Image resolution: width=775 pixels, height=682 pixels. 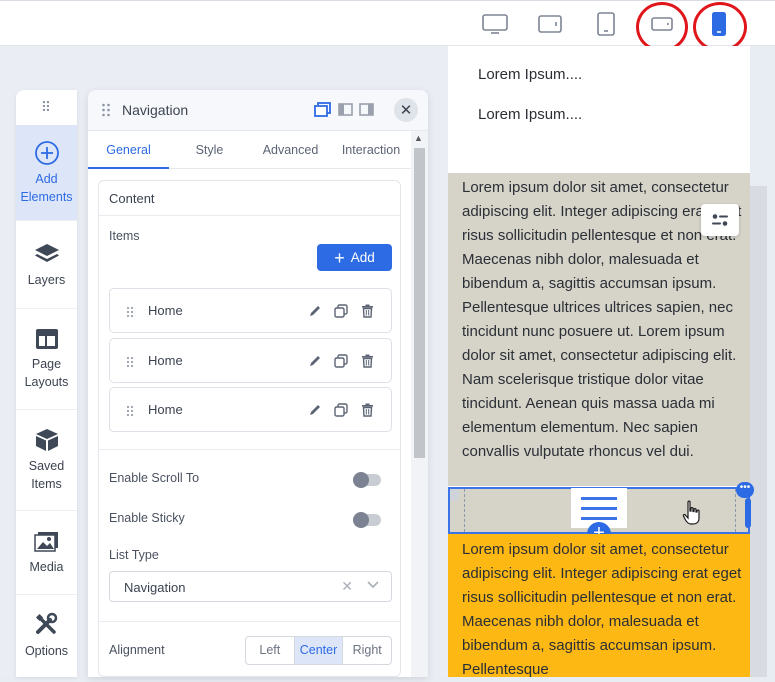 I want to click on align-center-option: Center, so click(x=319, y=650).